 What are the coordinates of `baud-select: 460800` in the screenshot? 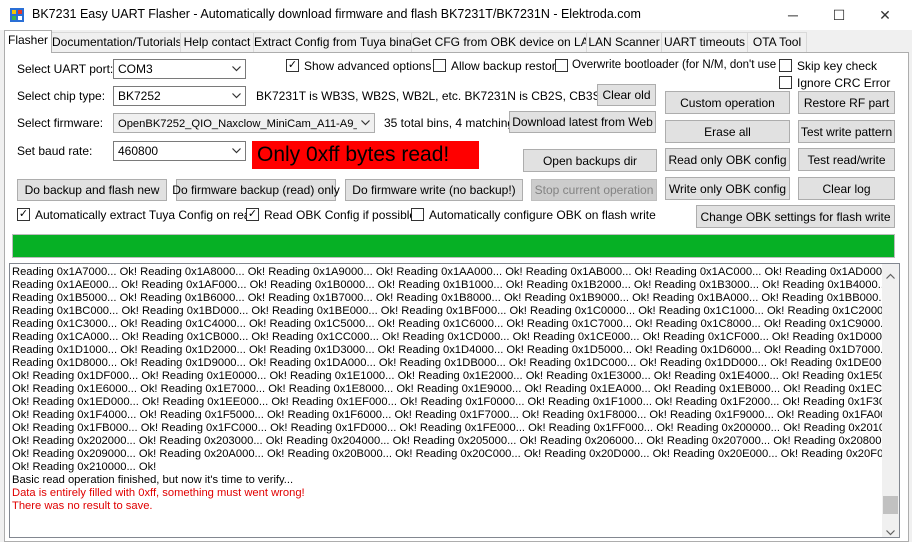 It's located at (179, 151).